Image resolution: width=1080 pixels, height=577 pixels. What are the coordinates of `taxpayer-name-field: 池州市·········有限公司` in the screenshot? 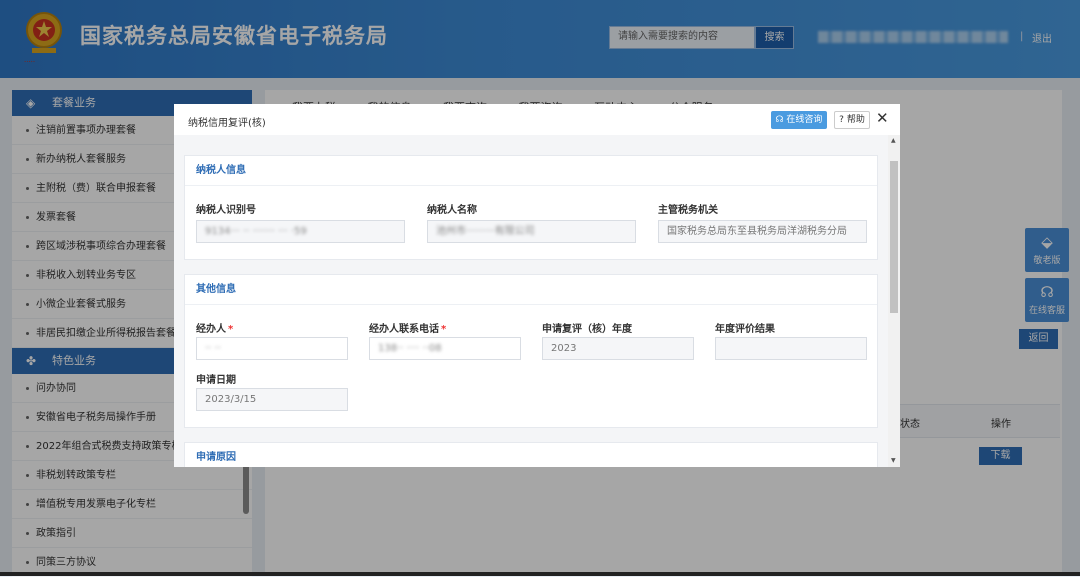 It's located at (531, 231).